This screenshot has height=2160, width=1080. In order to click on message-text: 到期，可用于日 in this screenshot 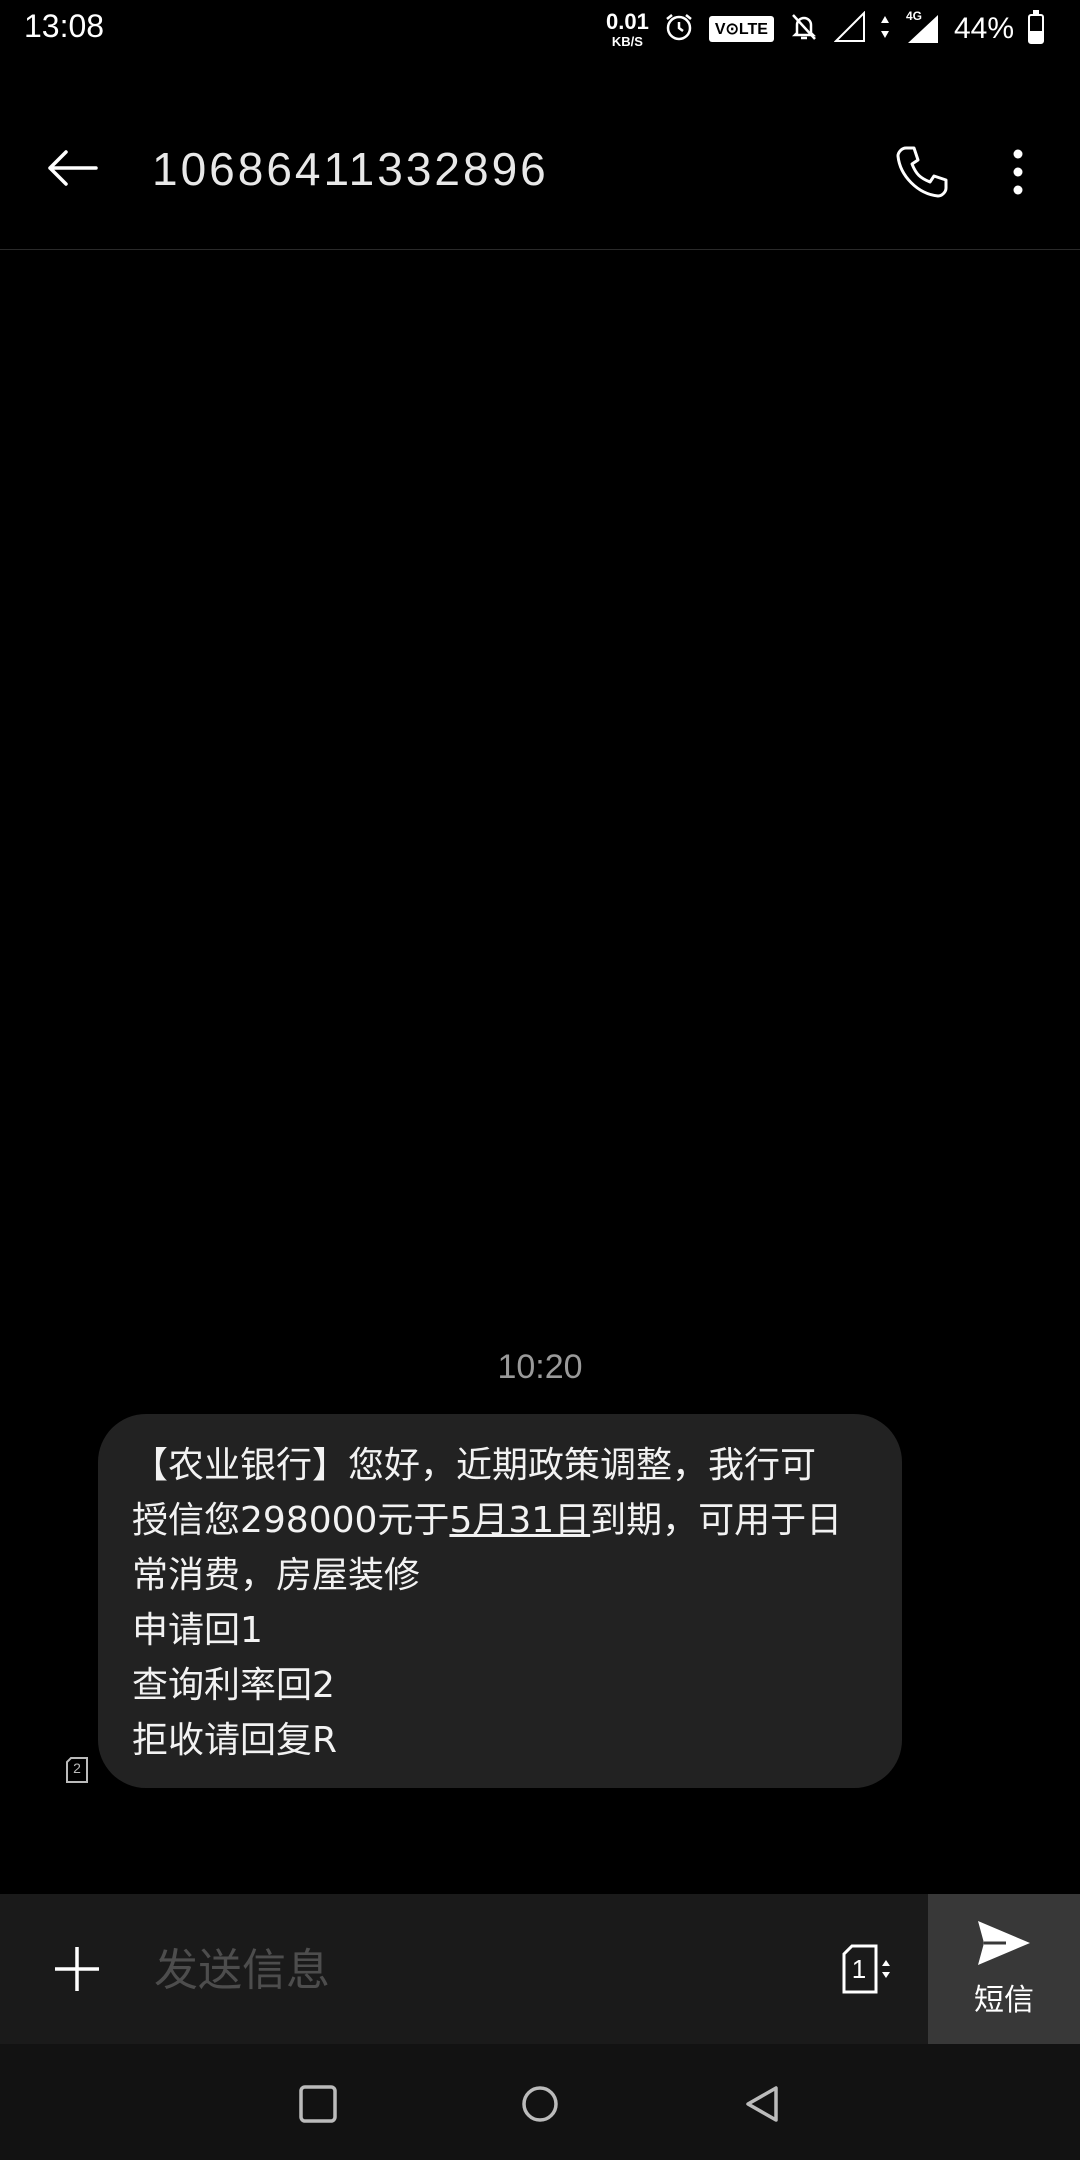, I will do `click(716, 1520)`.